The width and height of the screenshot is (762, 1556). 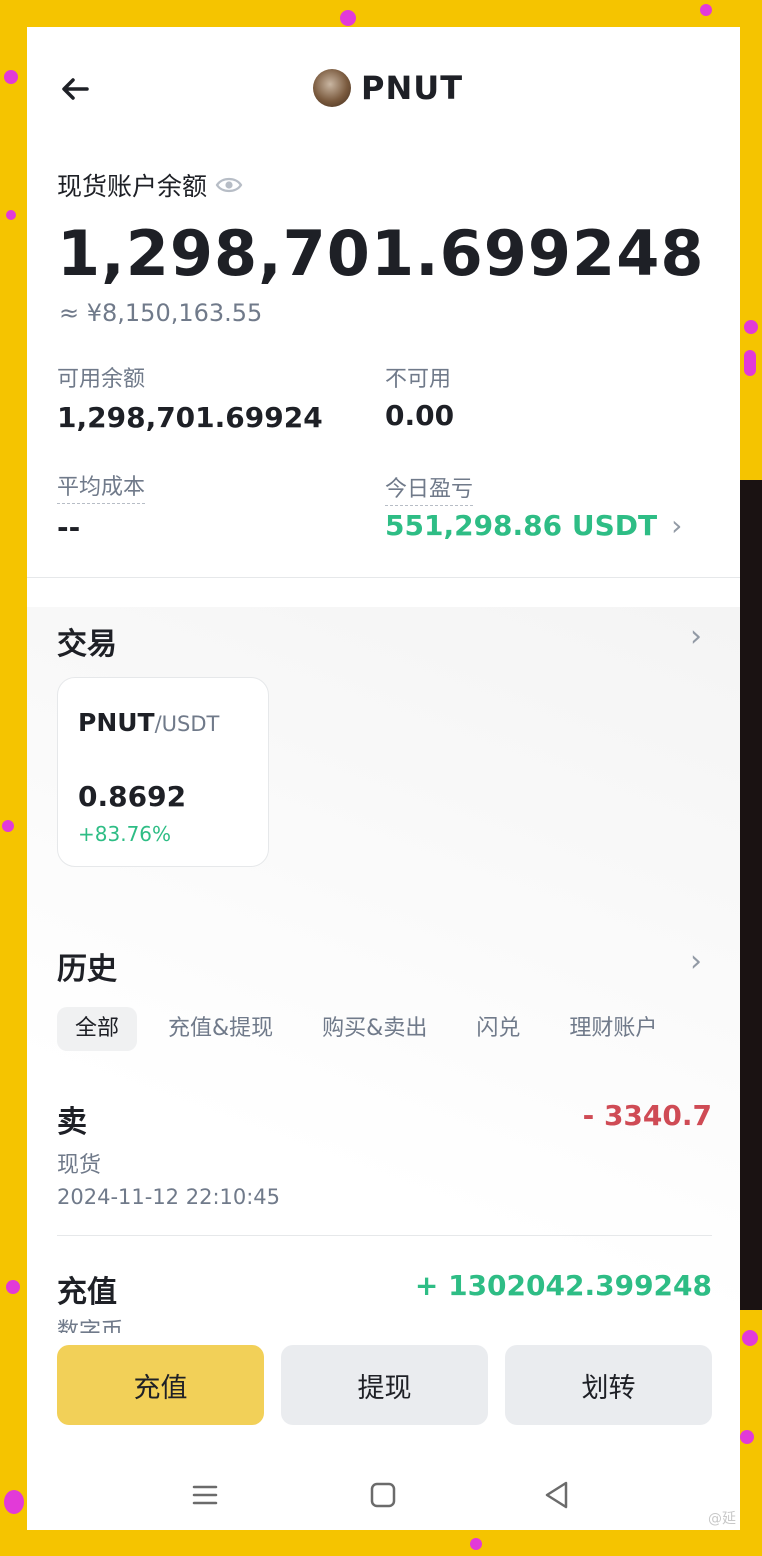 I want to click on transfer-button: 划转, so click(x=608, y=1385).